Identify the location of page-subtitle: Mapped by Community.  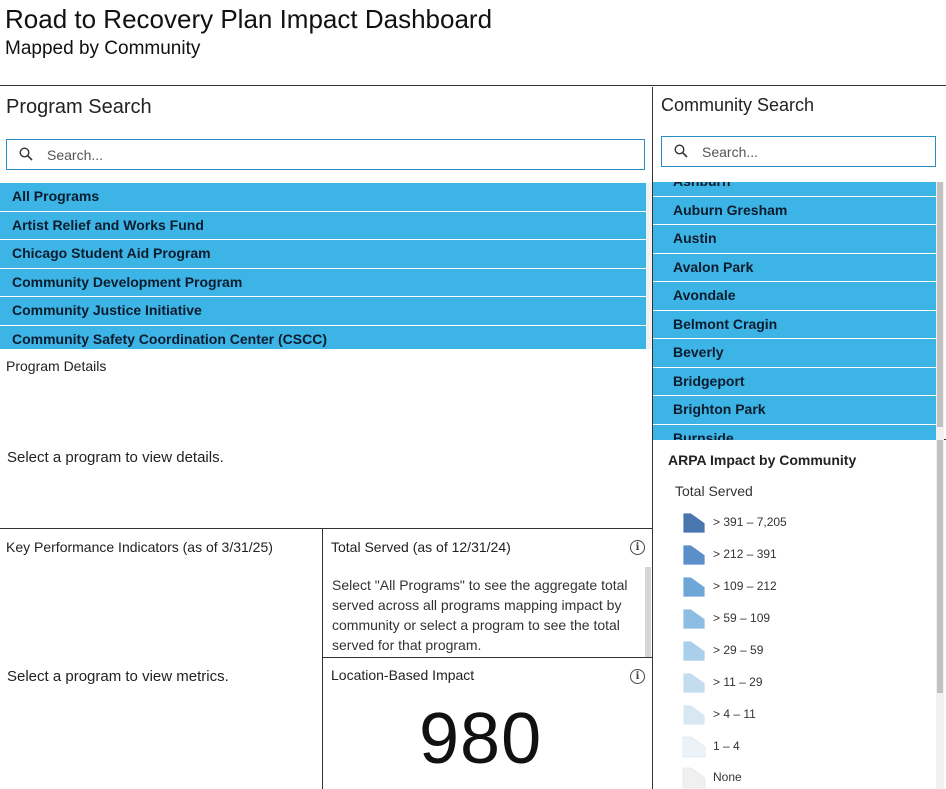
(103, 48).